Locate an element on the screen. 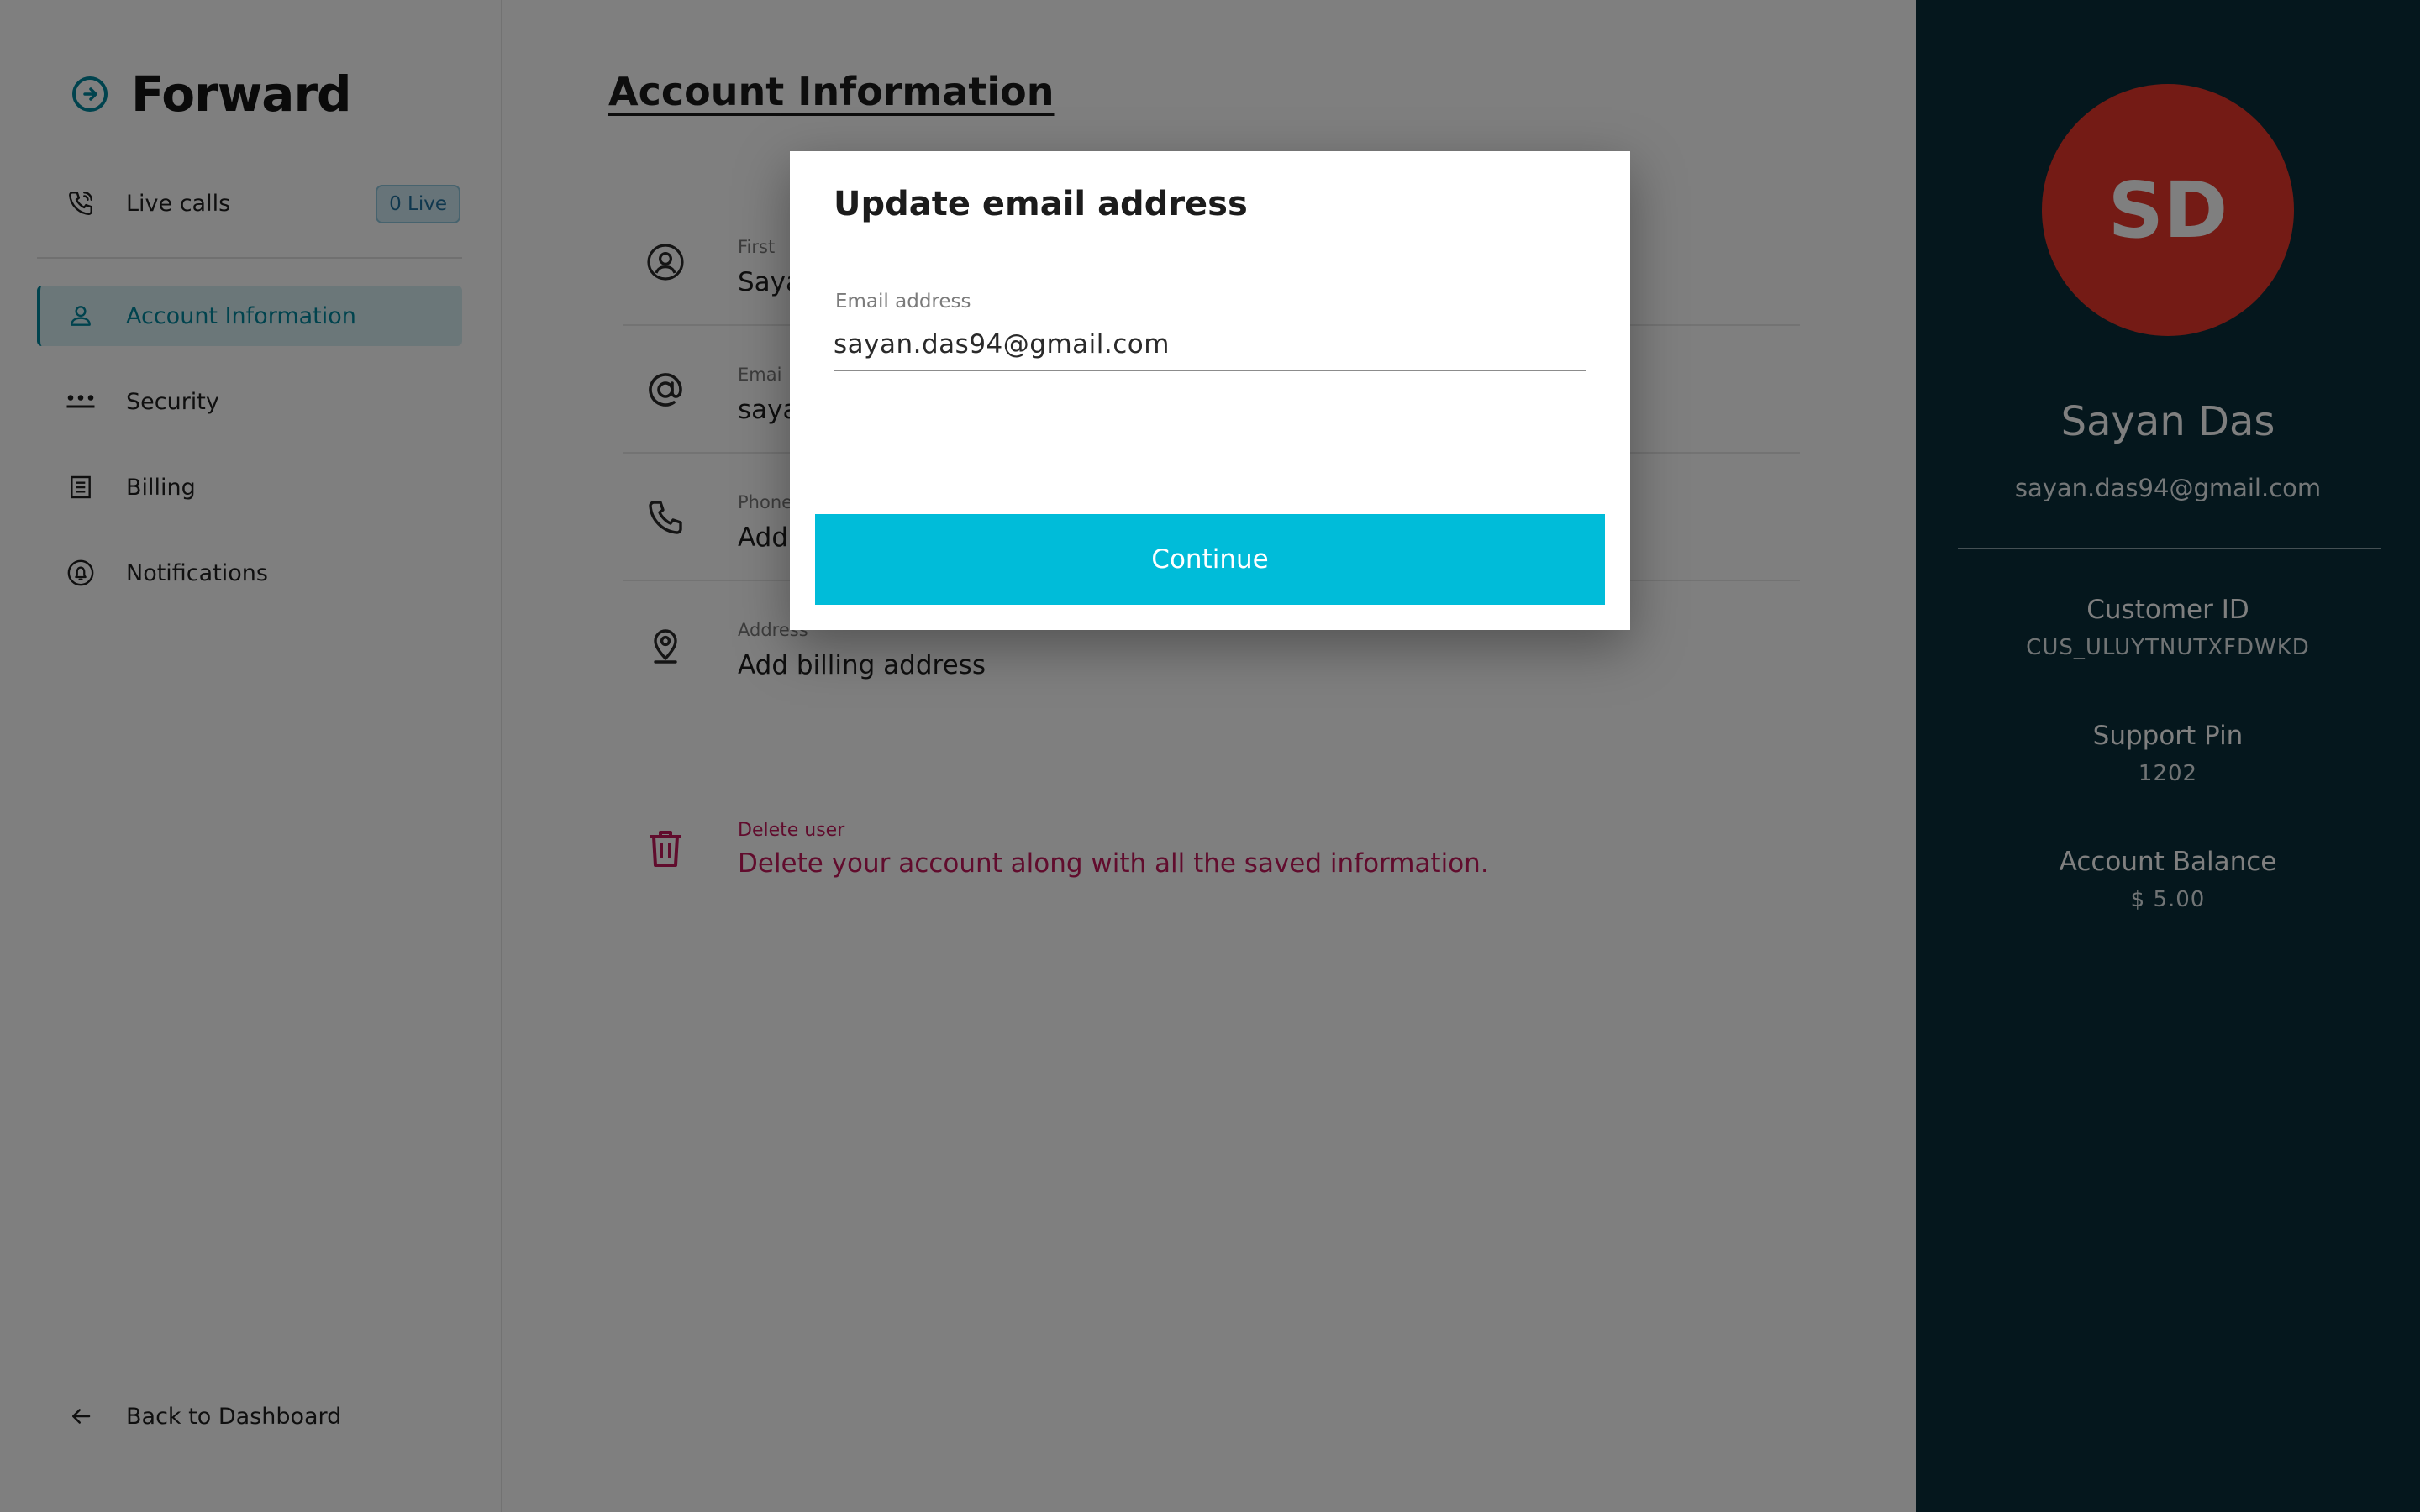 This screenshot has width=2420, height=1512. continue-button: Continue is located at coordinates (1210, 559).